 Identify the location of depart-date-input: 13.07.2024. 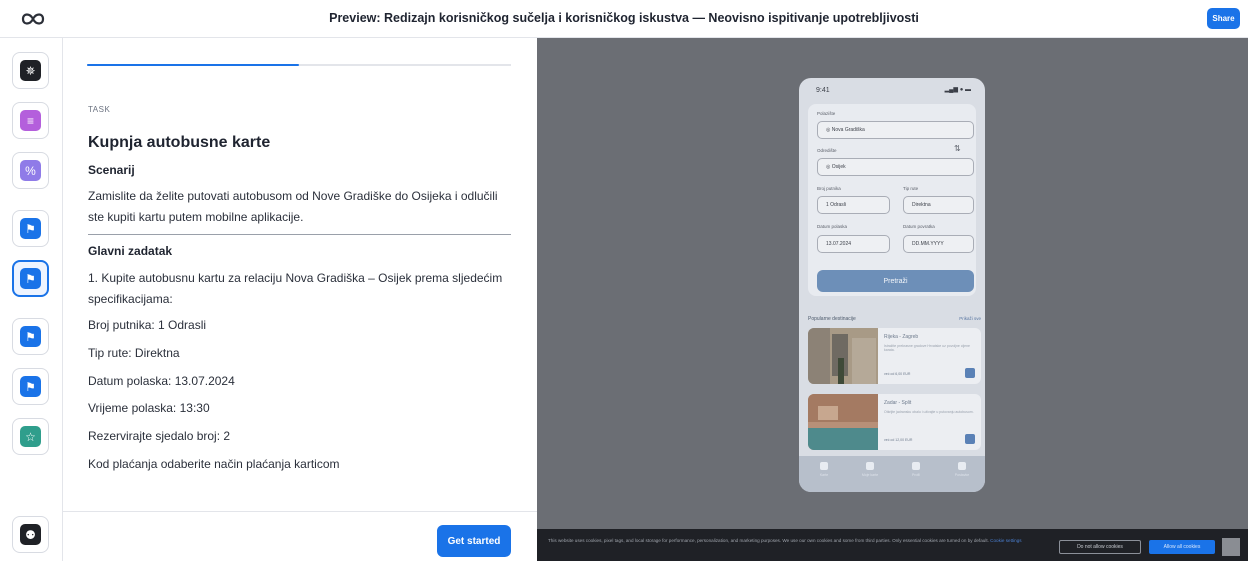
(853, 244).